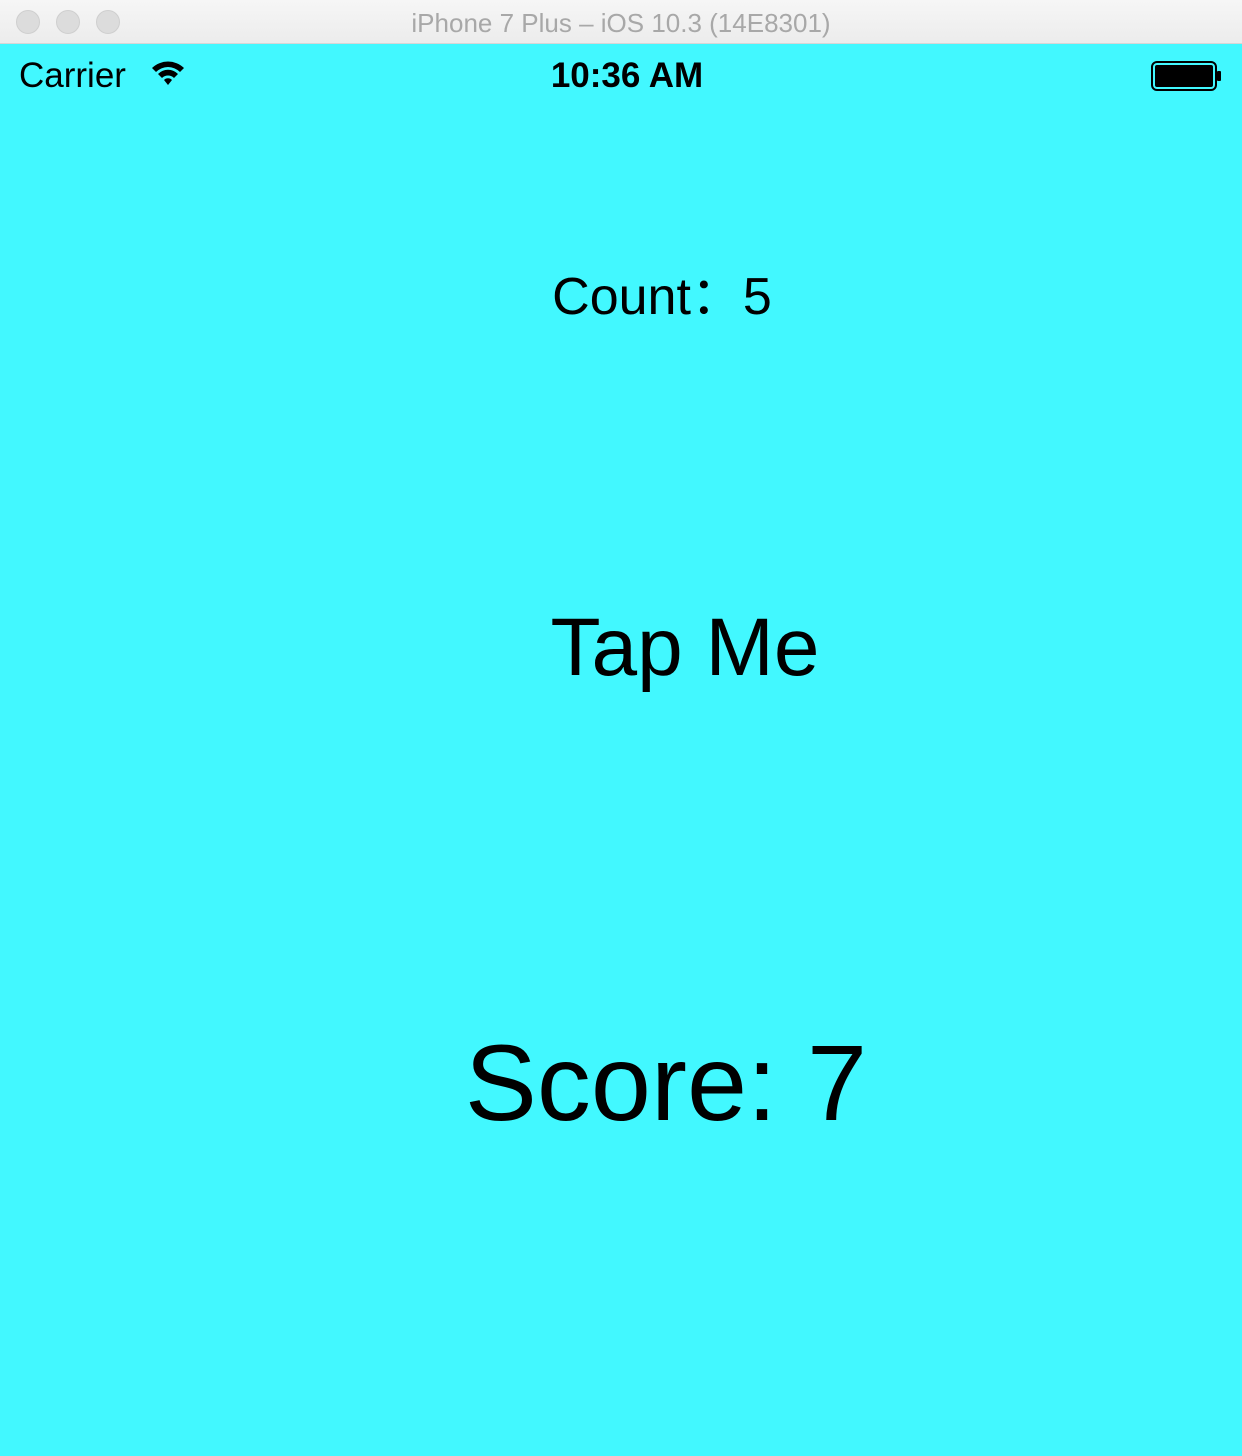  Describe the element at coordinates (685, 648) in the screenshot. I see `tap-me-button: Tap Me` at that location.